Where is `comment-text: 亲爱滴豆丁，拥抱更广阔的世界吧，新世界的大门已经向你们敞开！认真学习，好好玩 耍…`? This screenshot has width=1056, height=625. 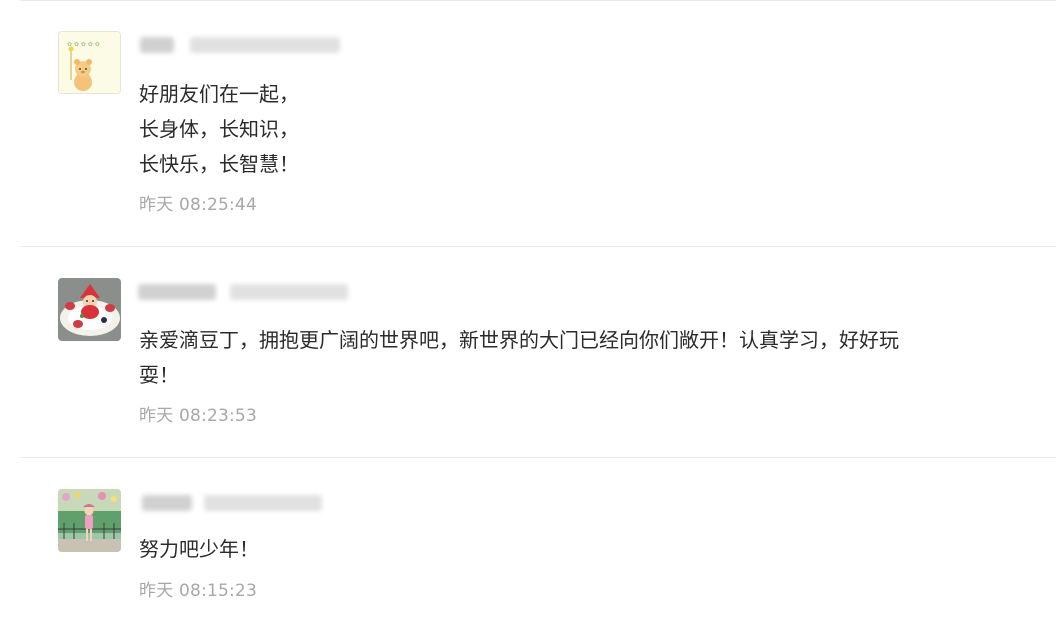 comment-text: 亲爱滴豆丁，拥抱更广阔的世界吧，新世界的大门已经向你们敞开！认真学习，好好玩 耍… is located at coordinates (569, 358).